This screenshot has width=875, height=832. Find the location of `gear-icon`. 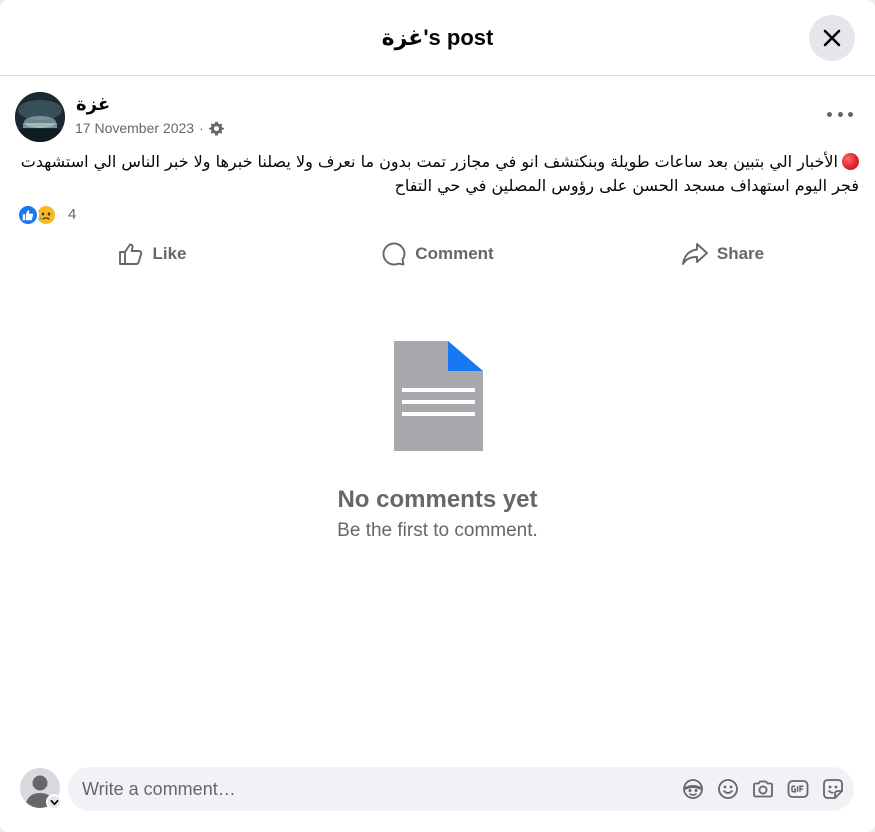

gear-icon is located at coordinates (216, 128).